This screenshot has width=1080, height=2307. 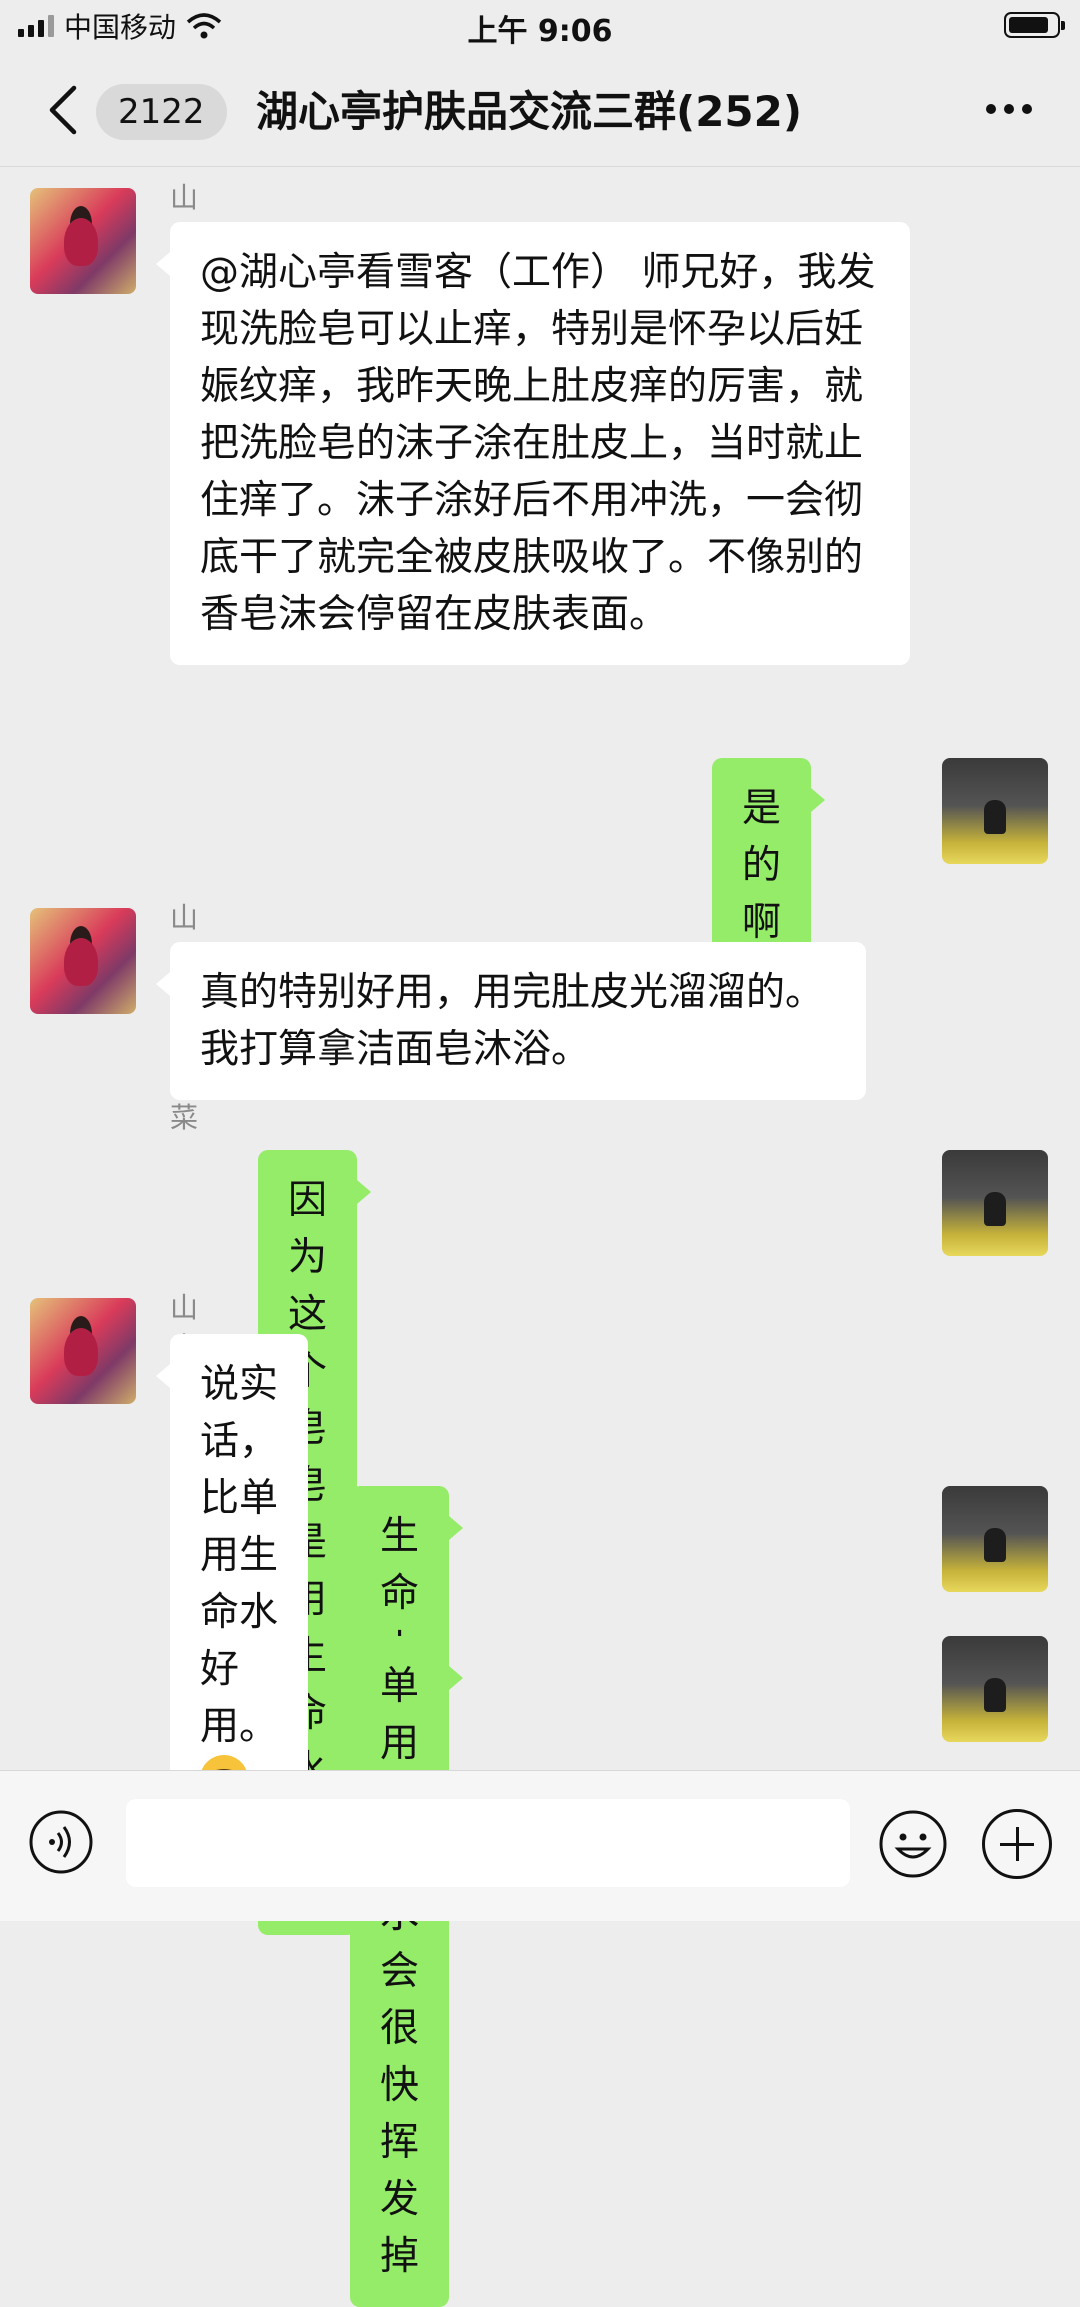 I want to click on battery-icon, so click(x=1034, y=25).